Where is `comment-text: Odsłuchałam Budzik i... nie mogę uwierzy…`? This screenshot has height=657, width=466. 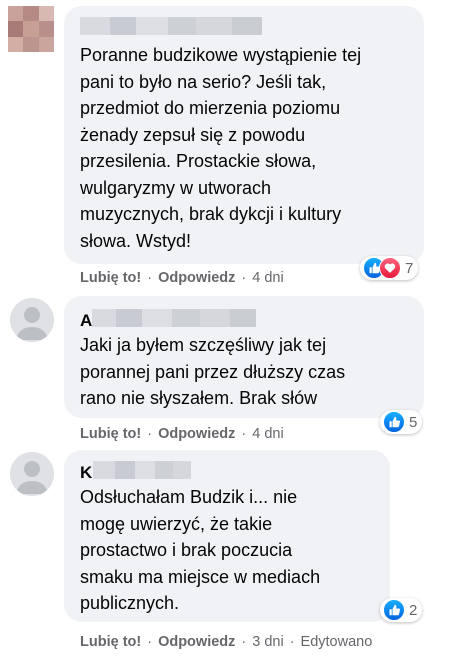
comment-text: Odsłuchałam Budzik i... nie mogę uwierzy… is located at coordinates (200, 550).